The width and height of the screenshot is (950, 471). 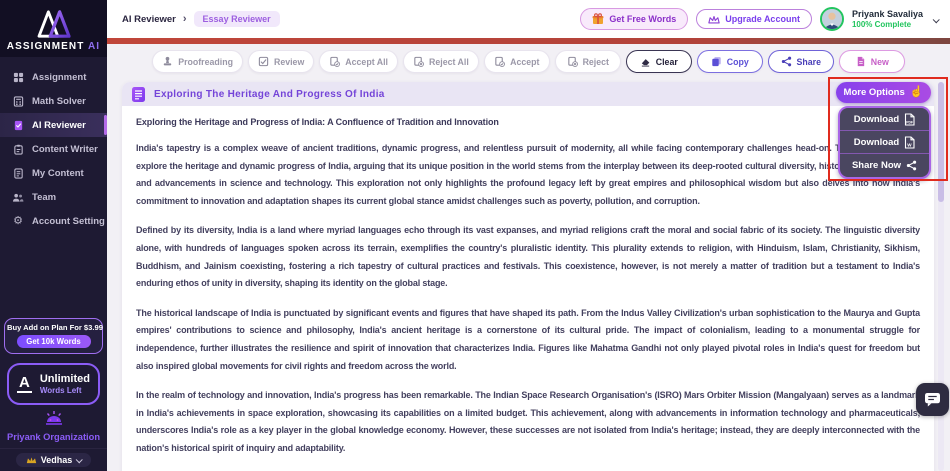 I want to click on sidebar-item-label: Account Setting, so click(x=68, y=221).